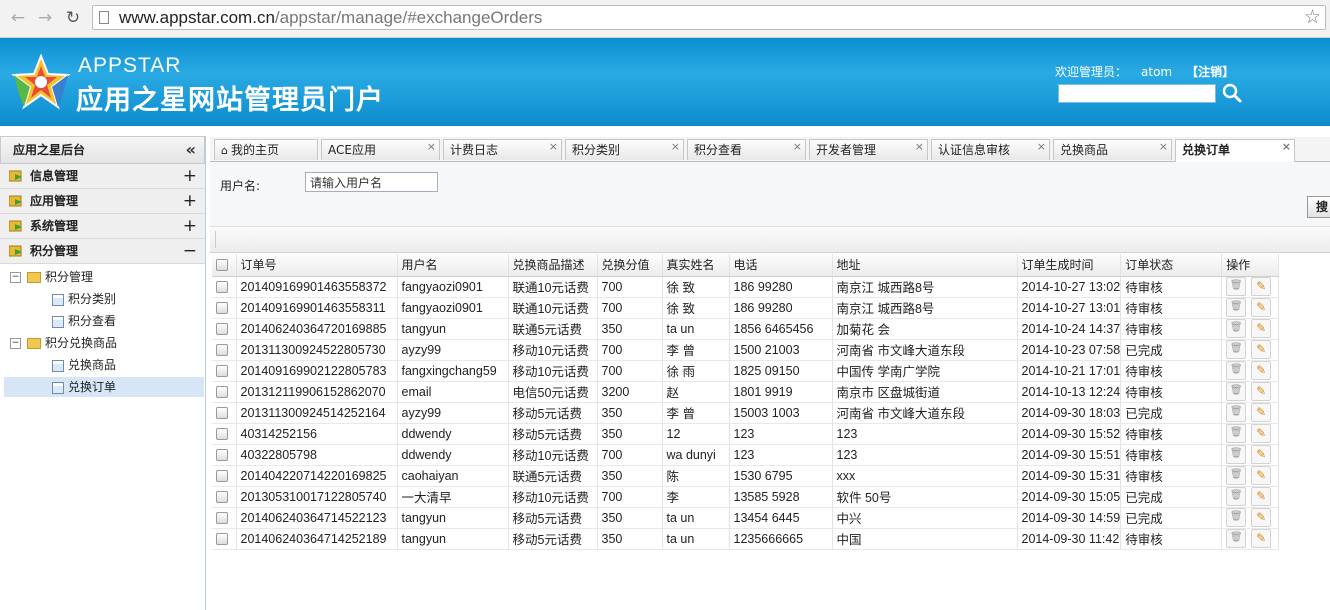  What do you see at coordinates (1112, 149) in the screenshot?
I see `tab-exchange-goods: 兑换商品 ×` at bounding box center [1112, 149].